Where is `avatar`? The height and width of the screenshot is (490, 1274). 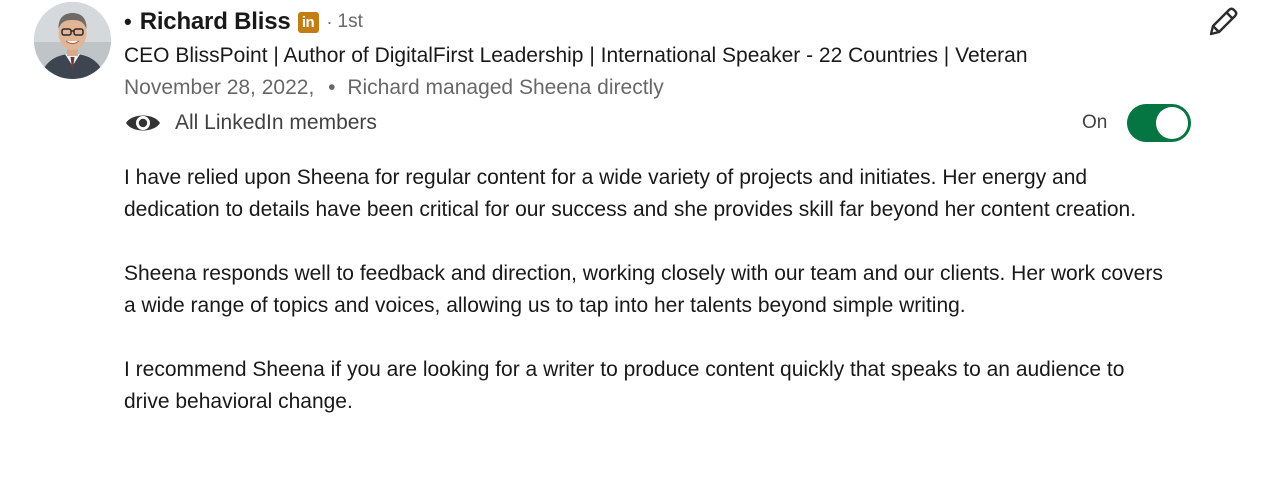
avatar is located at coordinates (72, 40).